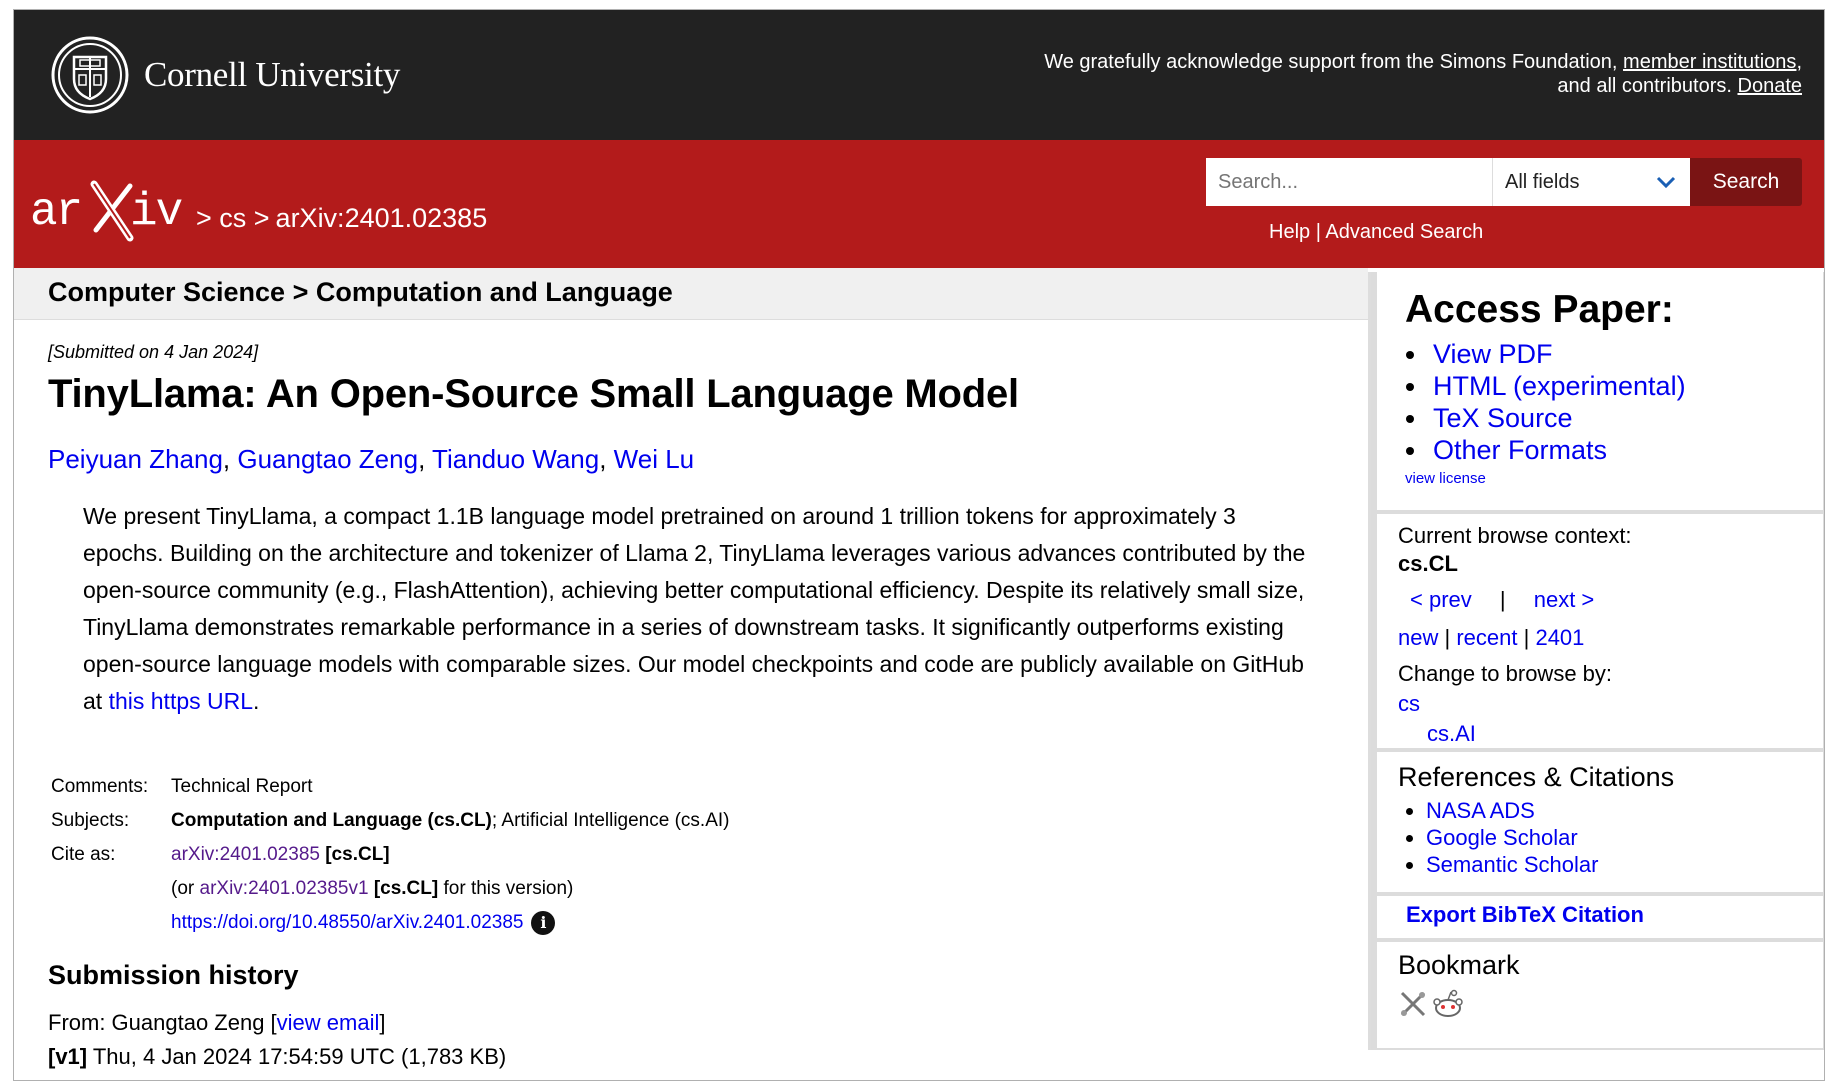 The image size is (1833, 1089). What do you see at coordinates (1512, 864) in the screenshot?
I see `semantic-scholar-link: Semantic Scholar` at bounding box center [1512, 864].